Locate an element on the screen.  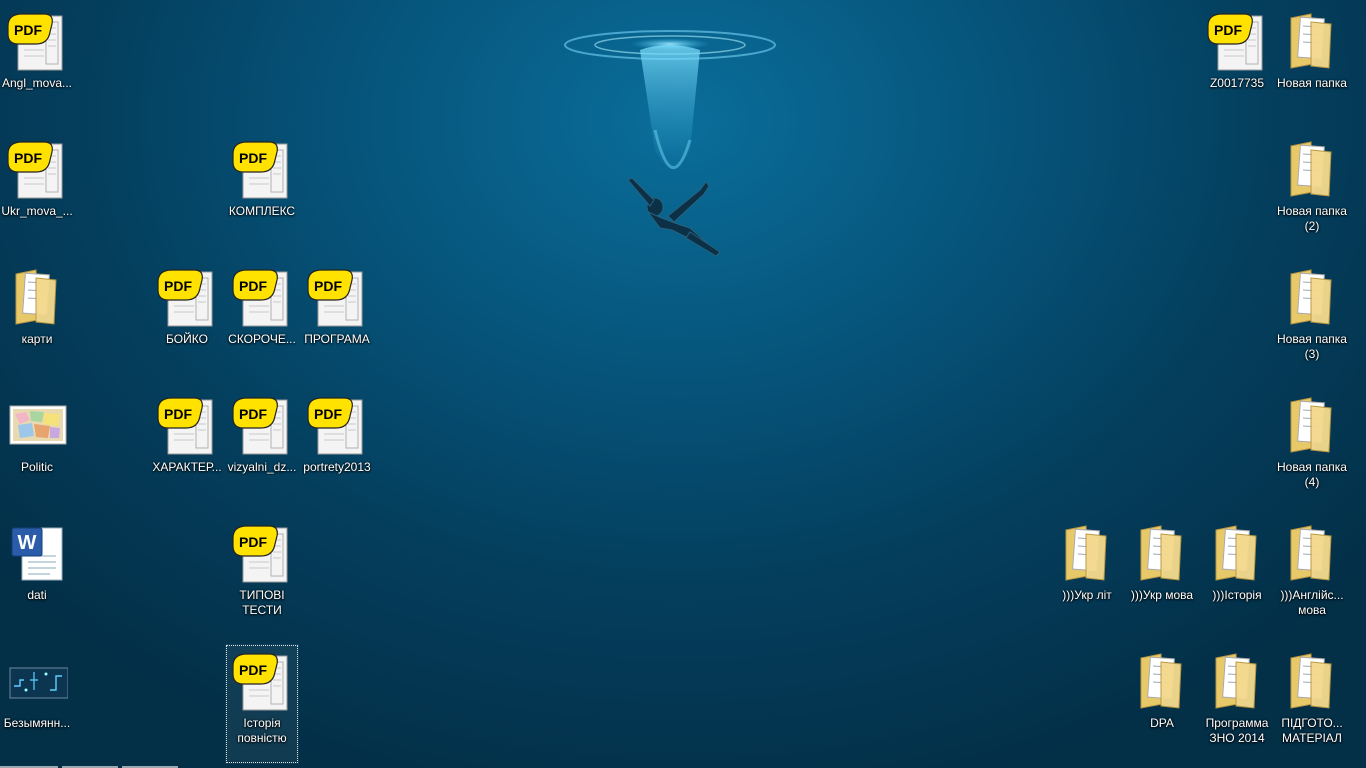
desktop-icon-folder: )))Укр мова is located at coordinates (1162, 576).